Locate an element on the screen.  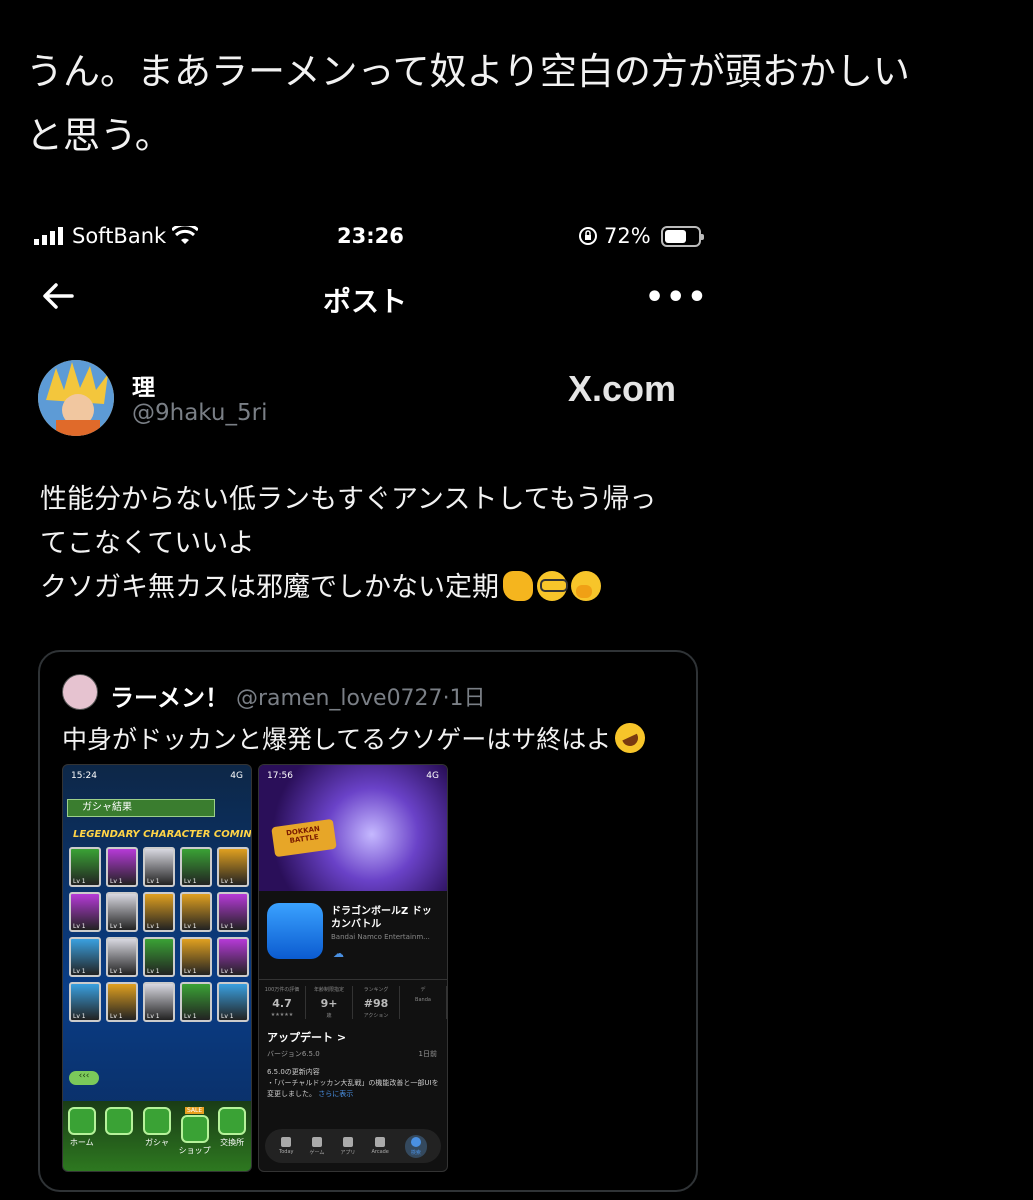
app-hero-banner: DOKKAN BATTLE is located at coordinates (353, 828).